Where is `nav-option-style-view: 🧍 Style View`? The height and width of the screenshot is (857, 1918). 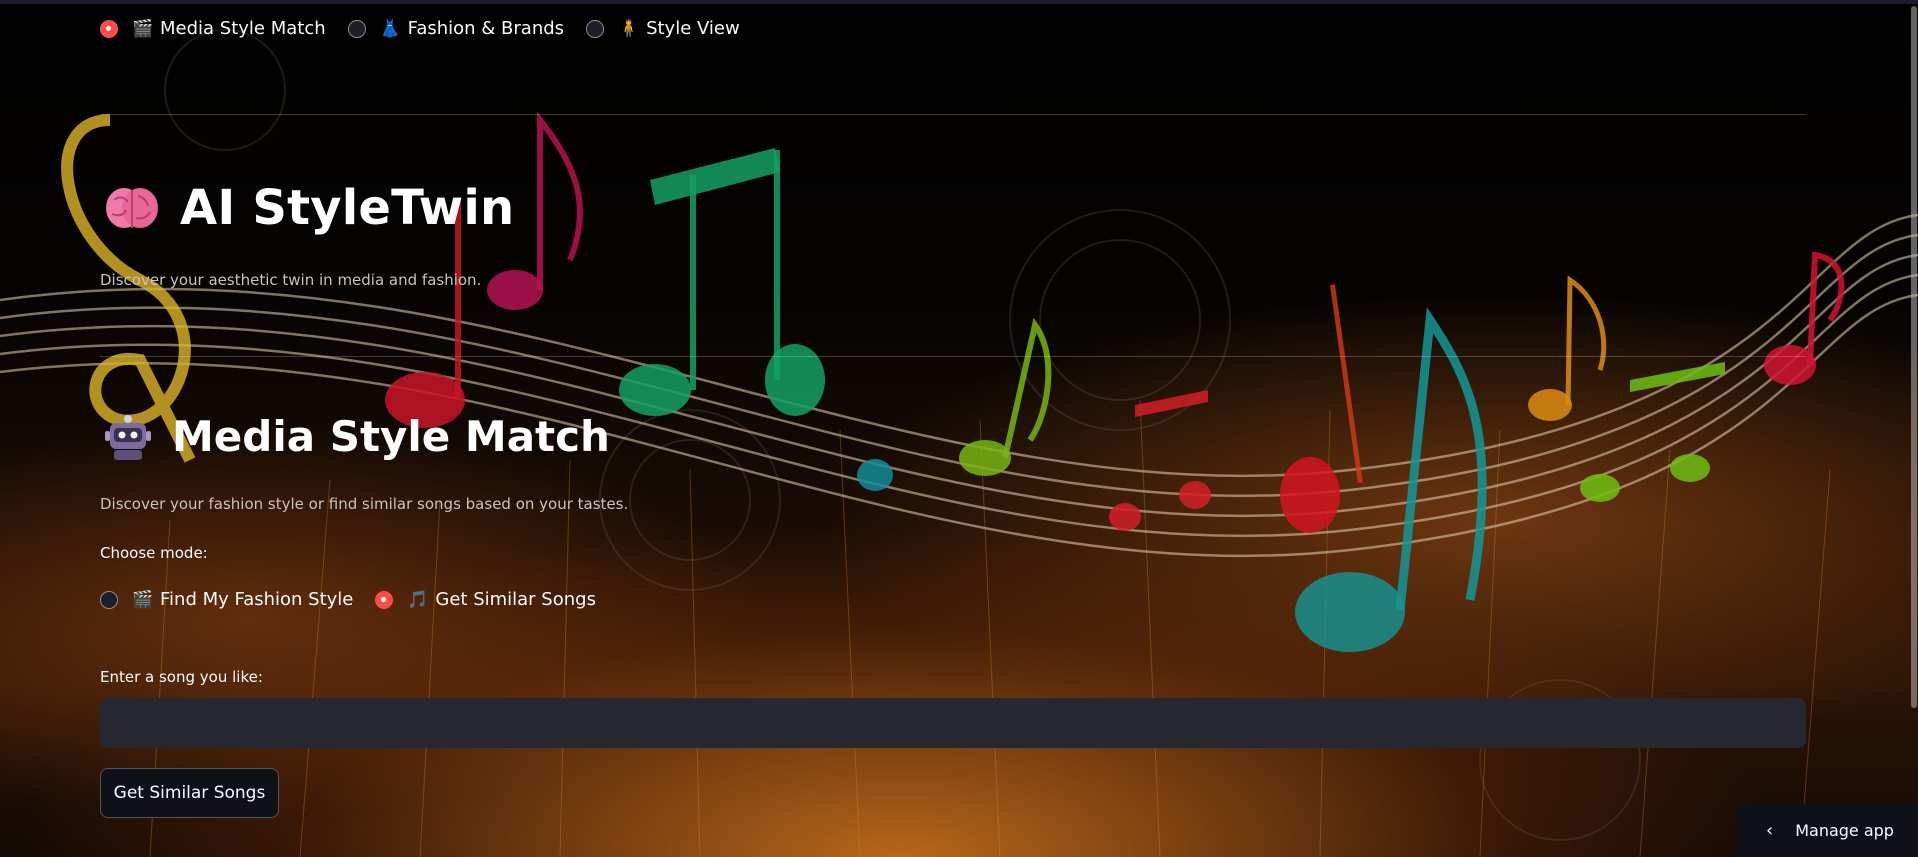 nav-option-style-view: 🧍 Style View is located at coordinates (663, 28).